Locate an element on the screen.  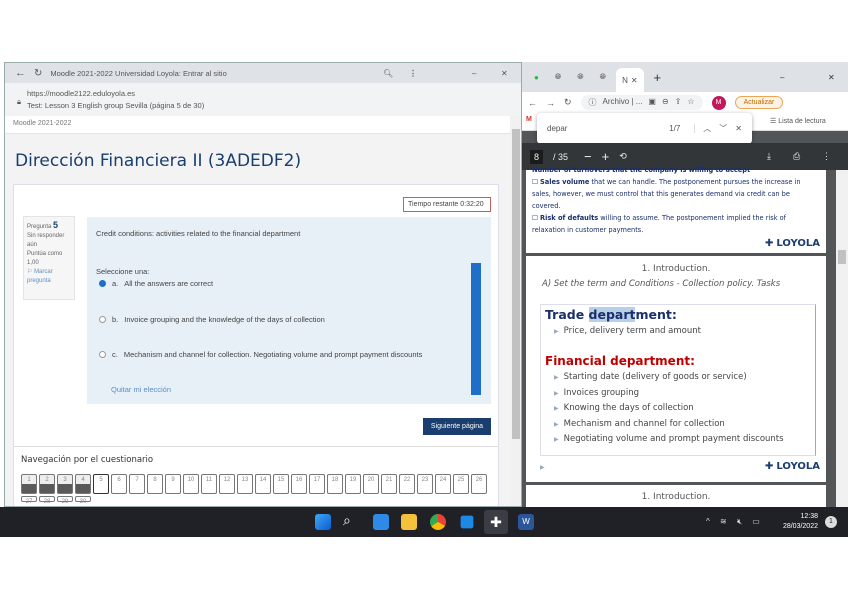
print-icon: ⎙ is located at coordinates (796, 156).